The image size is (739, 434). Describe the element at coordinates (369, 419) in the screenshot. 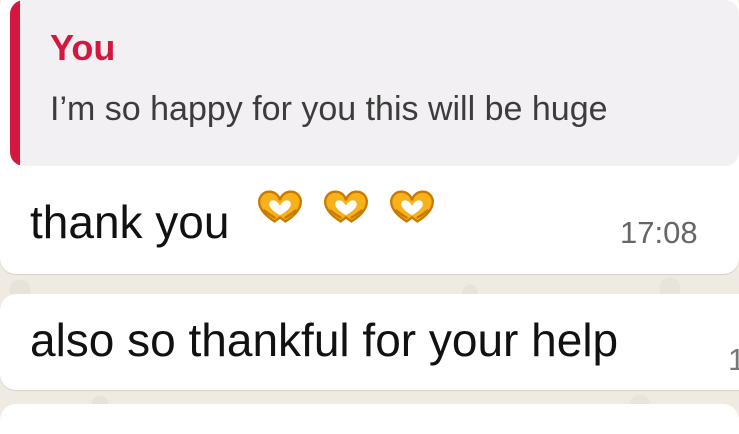

I see `next-message-bubble` at that location.